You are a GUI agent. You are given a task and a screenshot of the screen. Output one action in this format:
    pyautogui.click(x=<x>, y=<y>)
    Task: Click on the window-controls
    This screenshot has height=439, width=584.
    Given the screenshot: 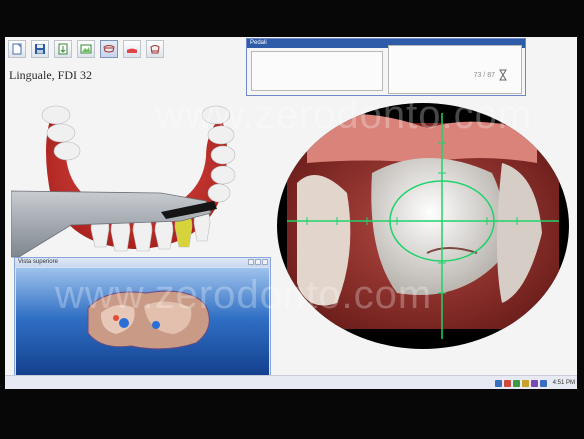 What is the action you would take?
    pyautogui.click(x=258, y=262)
    